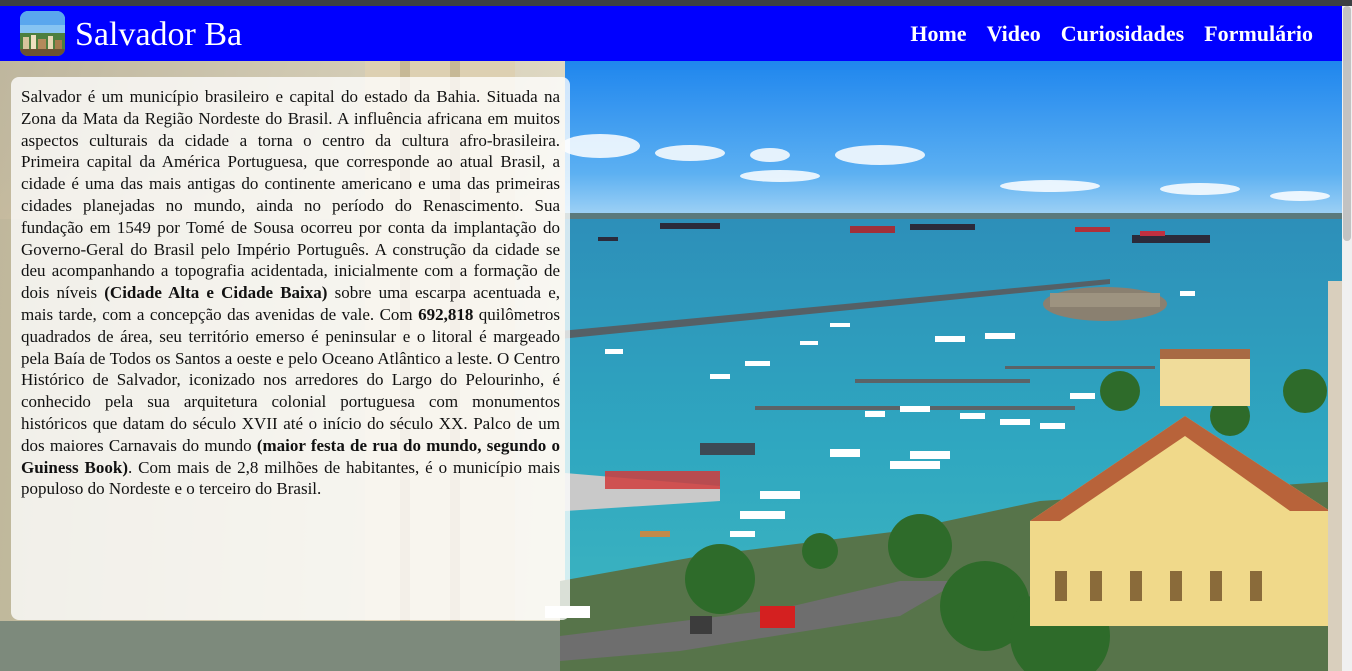 The image size is (1352, 671). What do you see at coordinates (1347, 123) in the screenshot?
I see `scrollbar-thumb` at bounding box center [1347, 123].